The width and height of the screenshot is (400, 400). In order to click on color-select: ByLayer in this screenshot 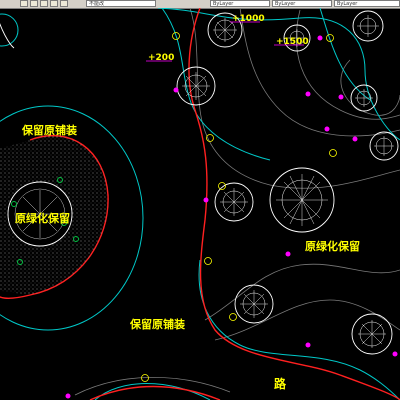, I will do `click(240, 3)`.